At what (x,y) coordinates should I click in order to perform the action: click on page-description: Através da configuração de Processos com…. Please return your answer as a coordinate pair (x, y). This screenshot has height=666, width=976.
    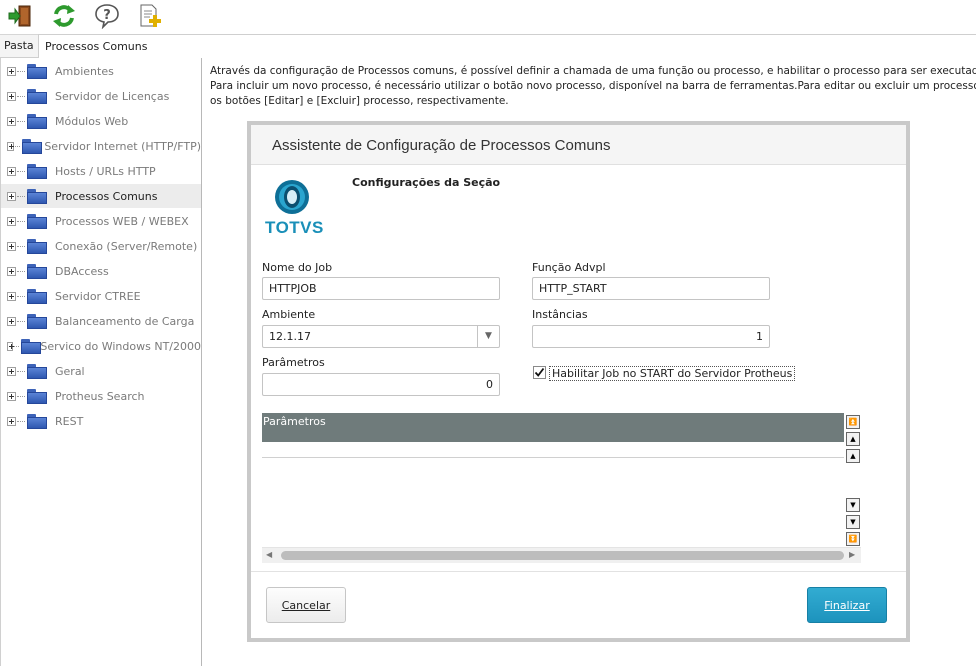
    Looking at the image, I should click on (593, 86).